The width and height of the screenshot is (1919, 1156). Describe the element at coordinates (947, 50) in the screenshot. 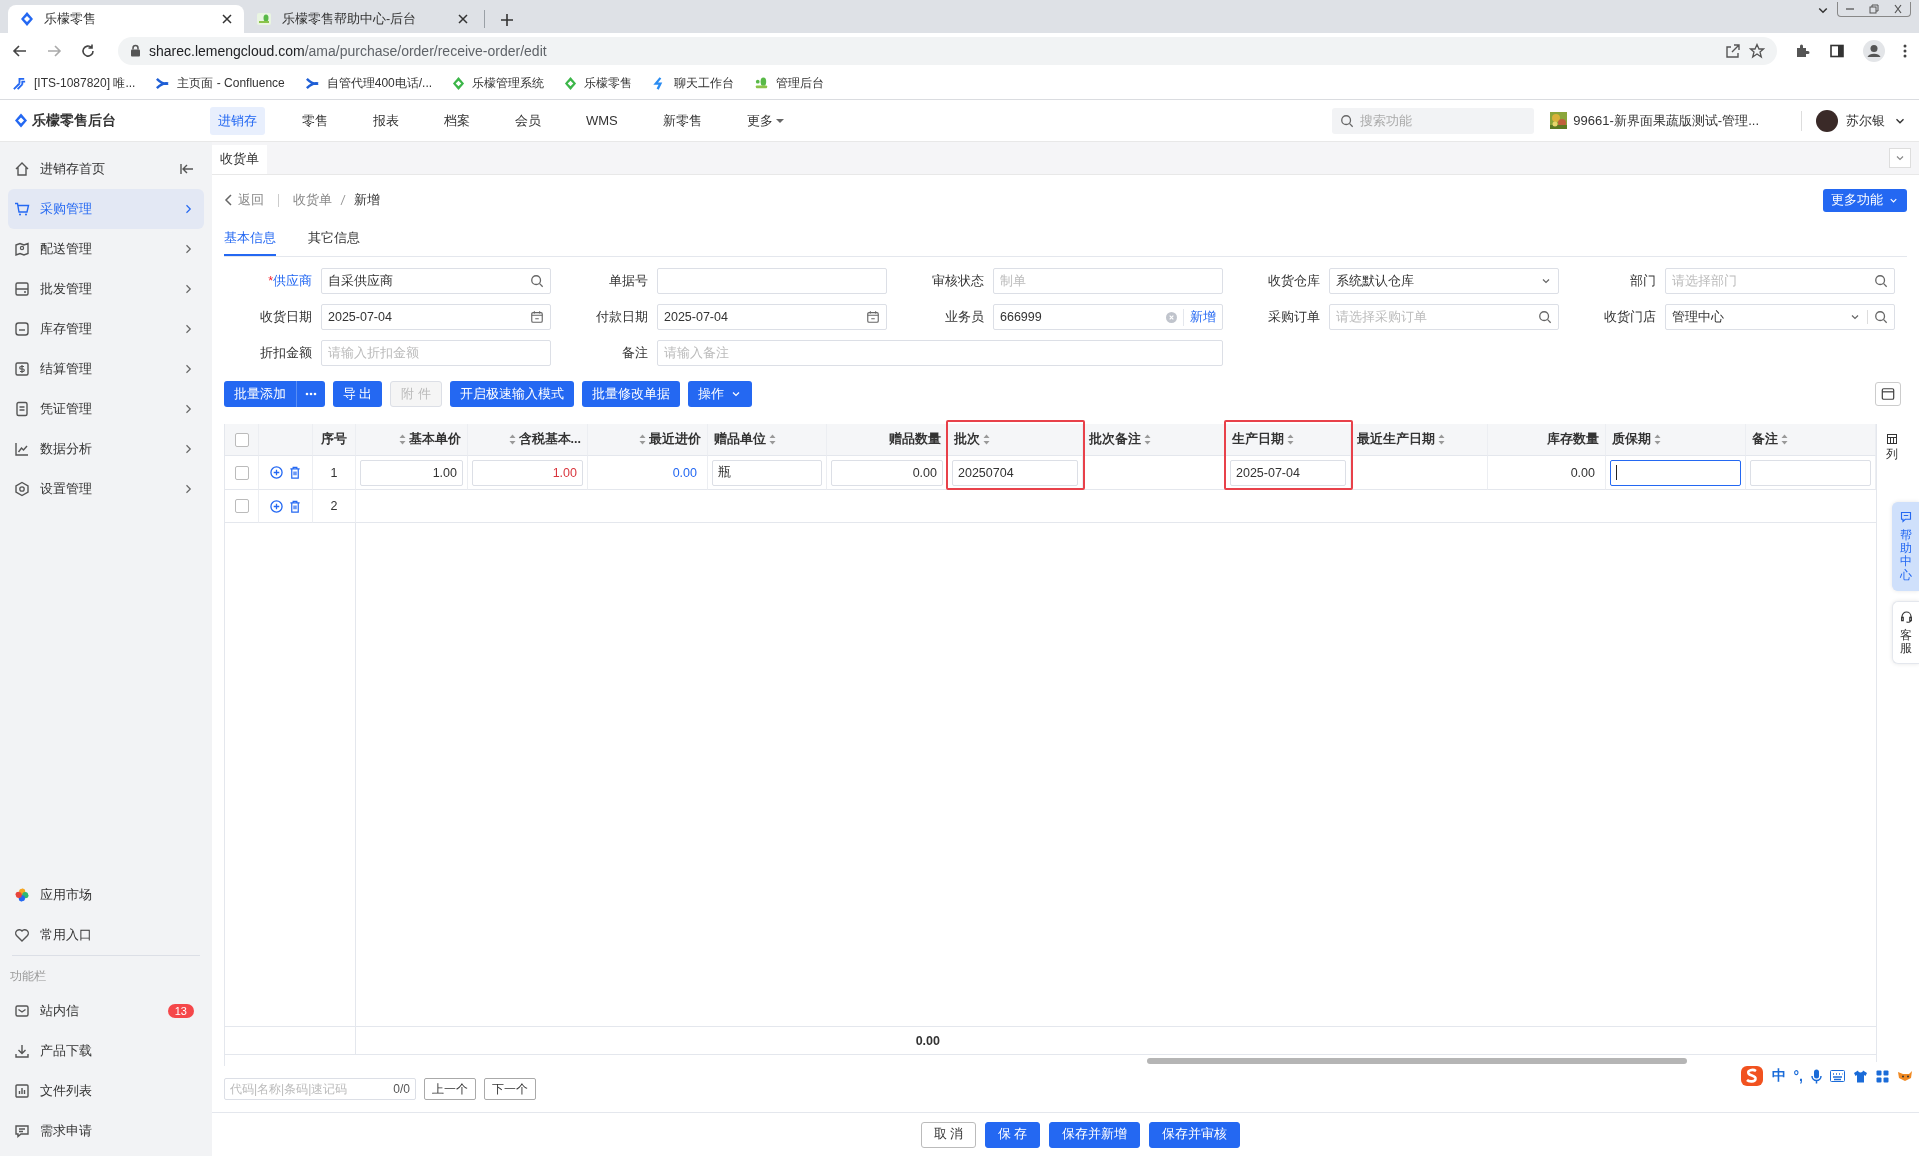

I see `address-field: sharec.lemengcloud.com/ama/purchase/order/receive-order/edit` at that location.